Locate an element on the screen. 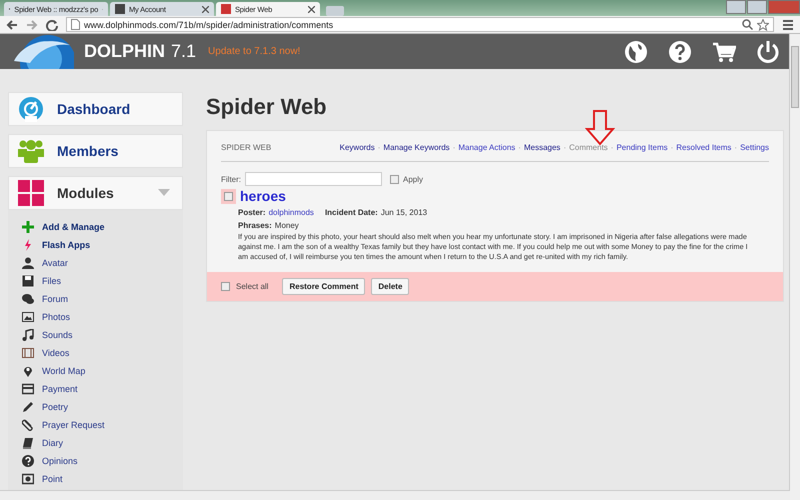 The width and height of the screenshot is (800, 500). sidebar-section: Dashboard is located at coordinates (95, 109).